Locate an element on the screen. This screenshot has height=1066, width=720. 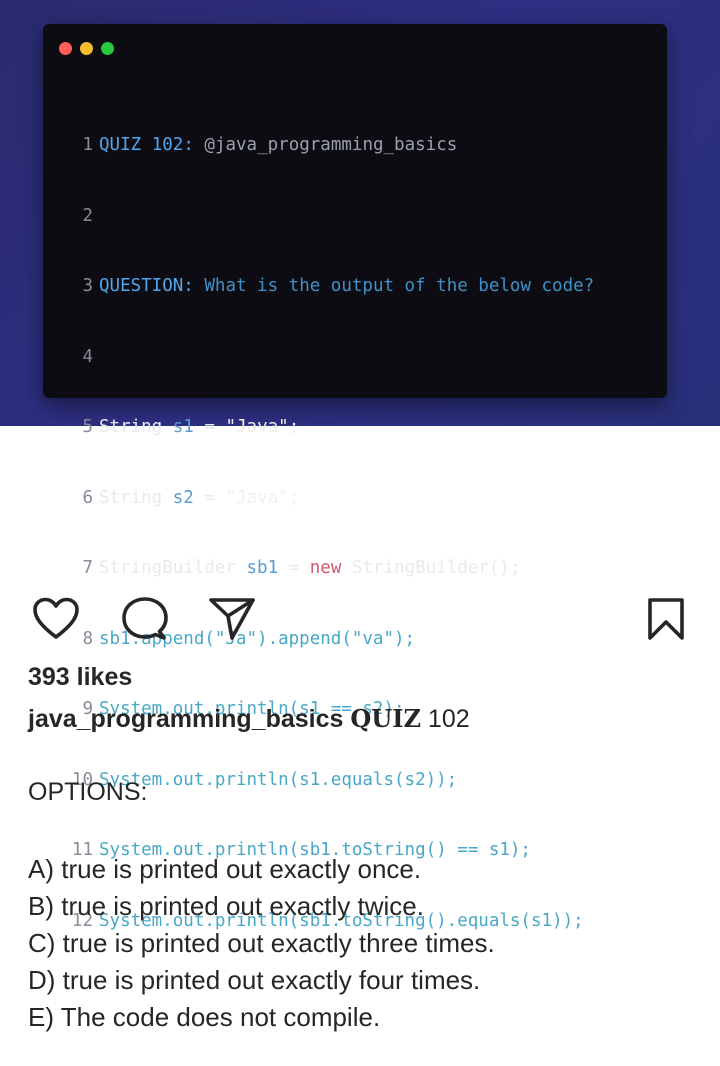
line-number: 1 is located at coordinates (87, 145).